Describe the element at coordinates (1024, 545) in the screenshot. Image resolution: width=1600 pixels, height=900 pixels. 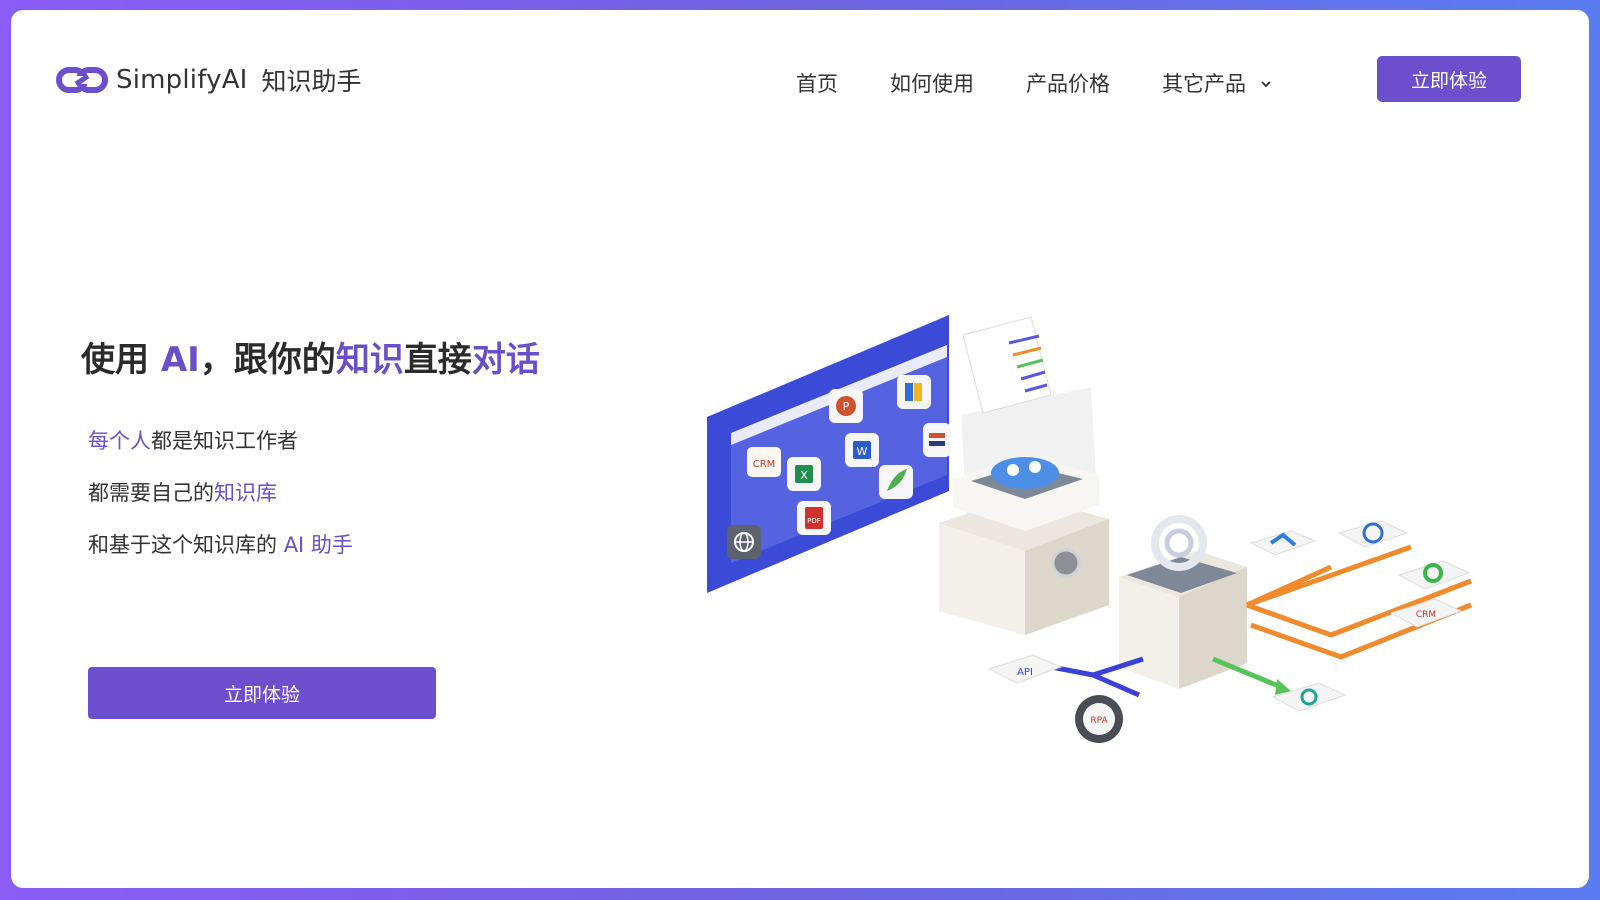
I see `robot-machine` at that location.